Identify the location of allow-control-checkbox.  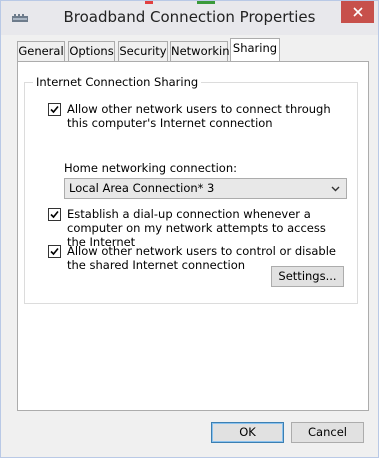
(54, 251).